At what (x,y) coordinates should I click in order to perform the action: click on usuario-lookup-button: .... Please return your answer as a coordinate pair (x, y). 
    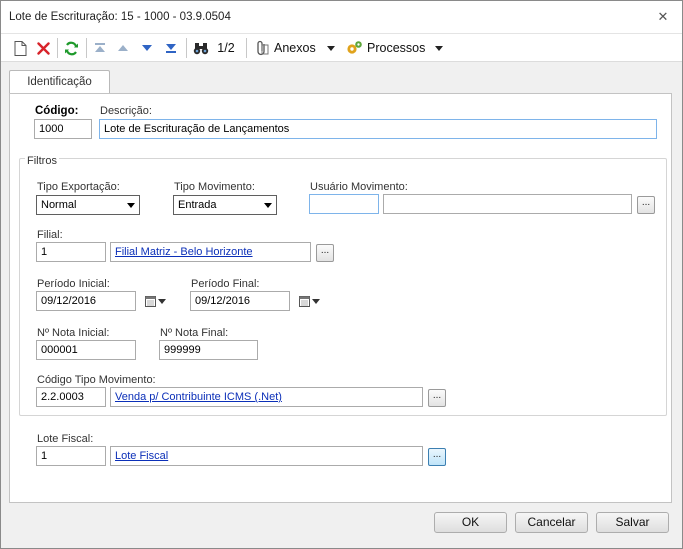
    Looking at the image, I should click on (646, 205).